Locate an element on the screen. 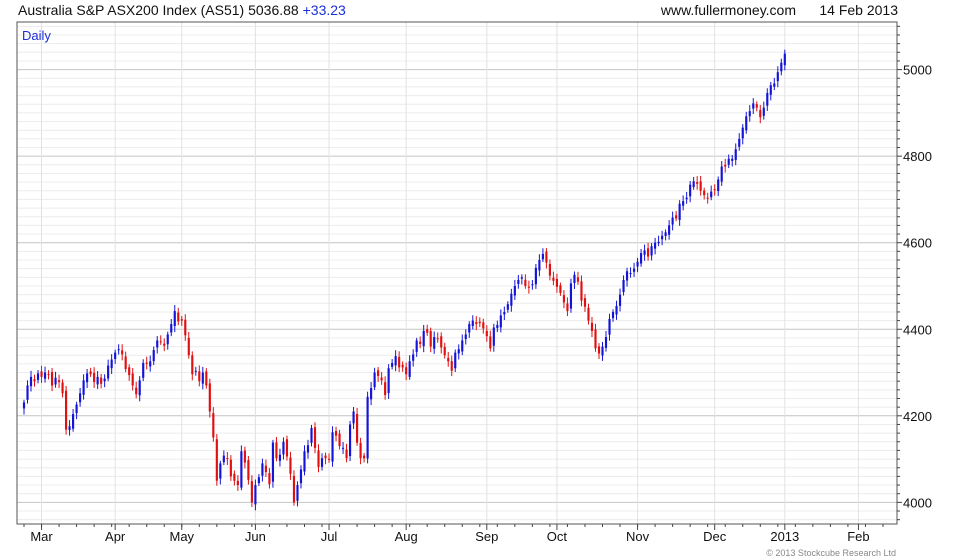  x-tick-label: Nov is located at coordinates (638, 536).